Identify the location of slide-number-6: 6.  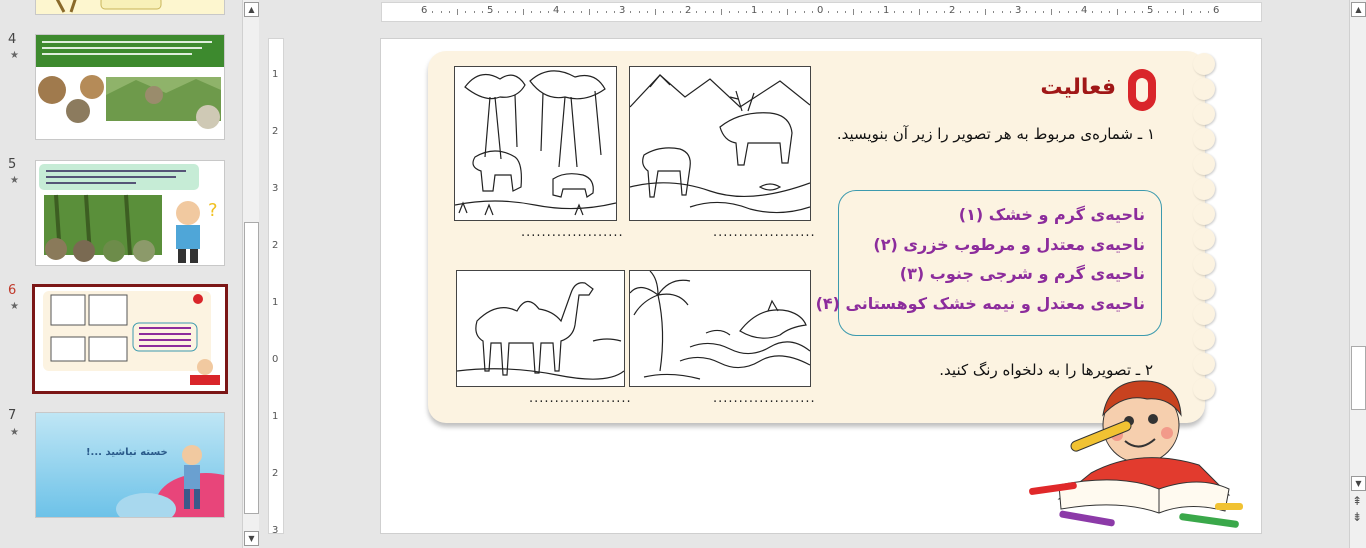
(12, 290).